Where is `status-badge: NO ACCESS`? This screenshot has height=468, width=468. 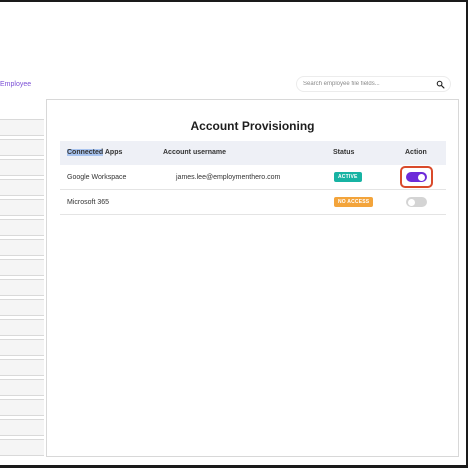 status-badge: NO ACCESS is located at coordinates (354, 202).